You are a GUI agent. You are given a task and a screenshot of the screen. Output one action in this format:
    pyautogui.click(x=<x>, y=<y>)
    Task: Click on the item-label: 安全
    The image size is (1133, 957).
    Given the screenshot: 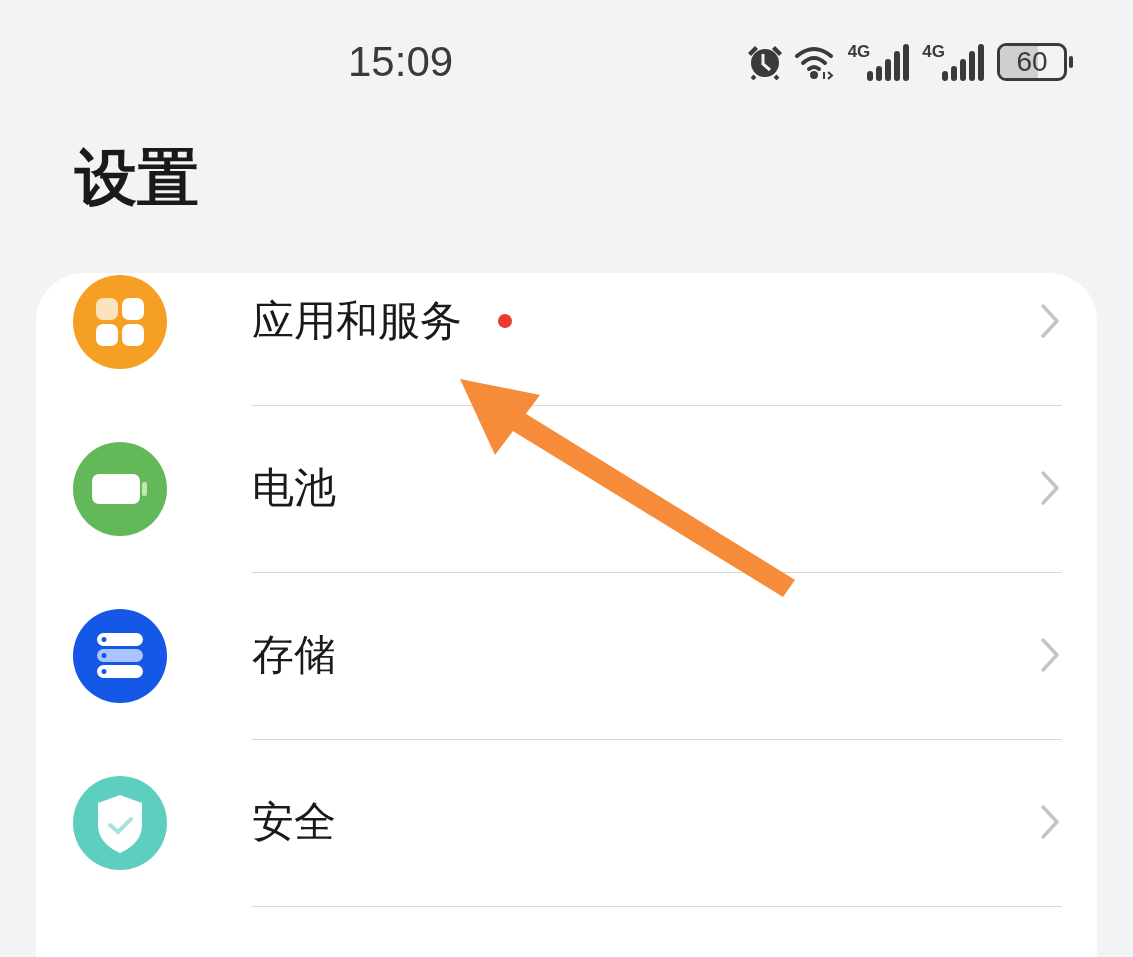 What is the action you would take?
    pyautogui.click(x=294, y=822)
    